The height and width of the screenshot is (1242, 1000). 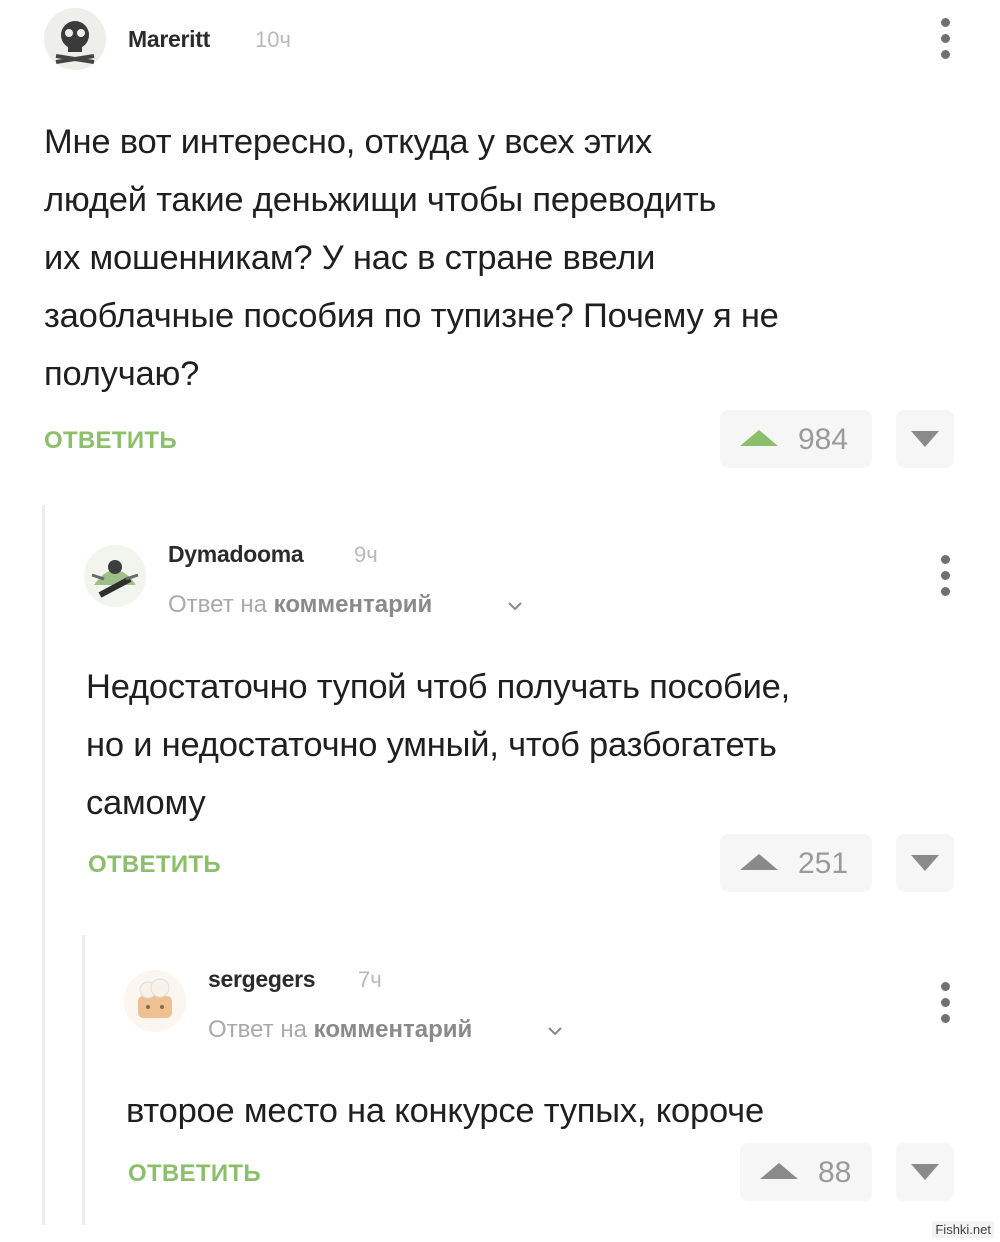 I want to click on vote-count: 251, so click(x=823, y=863).